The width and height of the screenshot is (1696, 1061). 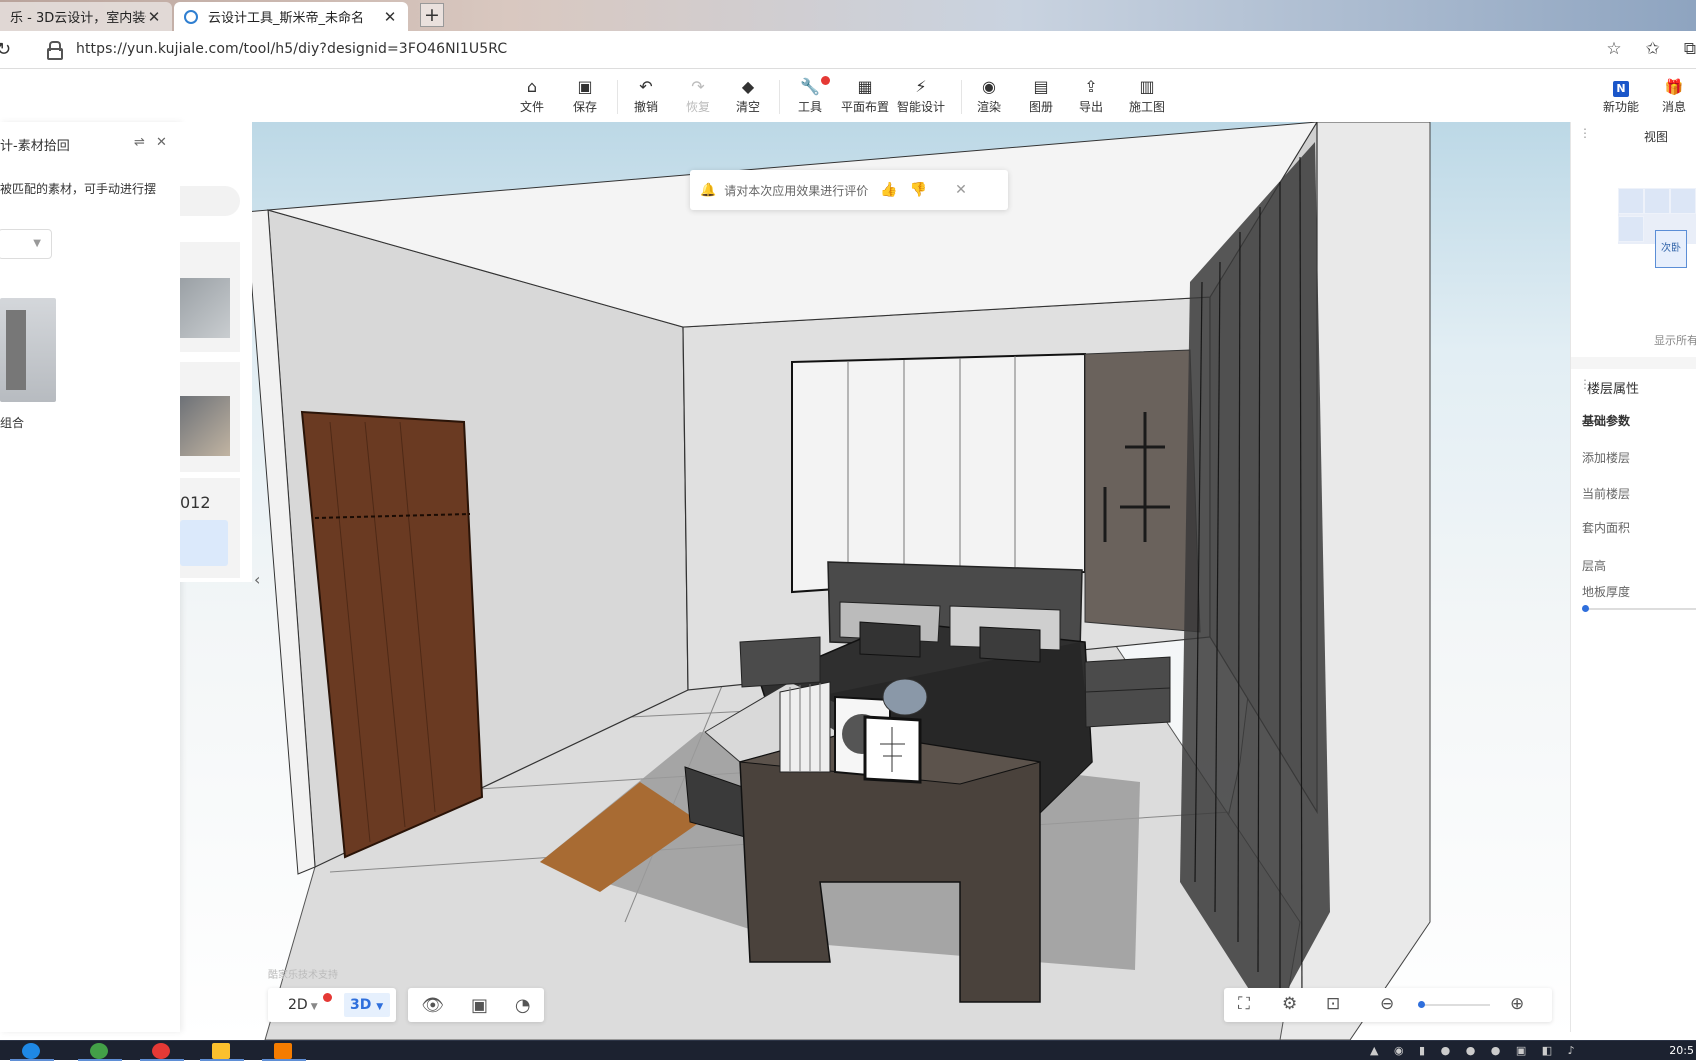 I want to click on taskbar-chrome-icon, so click(x=162, y=1051).